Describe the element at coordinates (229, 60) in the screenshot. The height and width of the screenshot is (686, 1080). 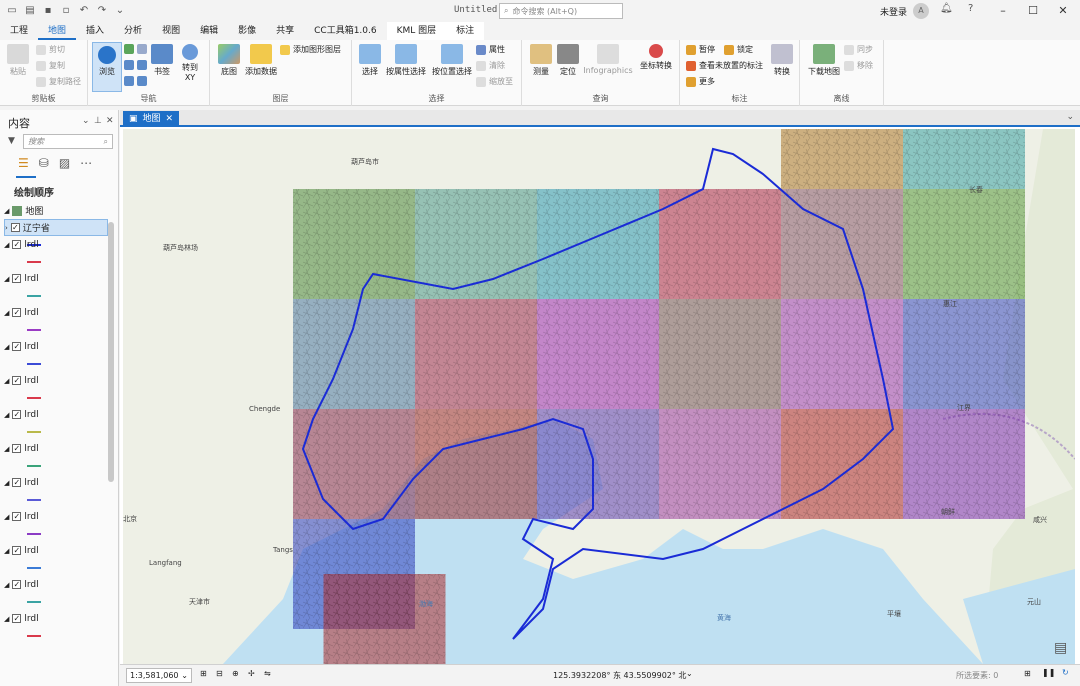
I see `basemap-button: 底图` at that location.